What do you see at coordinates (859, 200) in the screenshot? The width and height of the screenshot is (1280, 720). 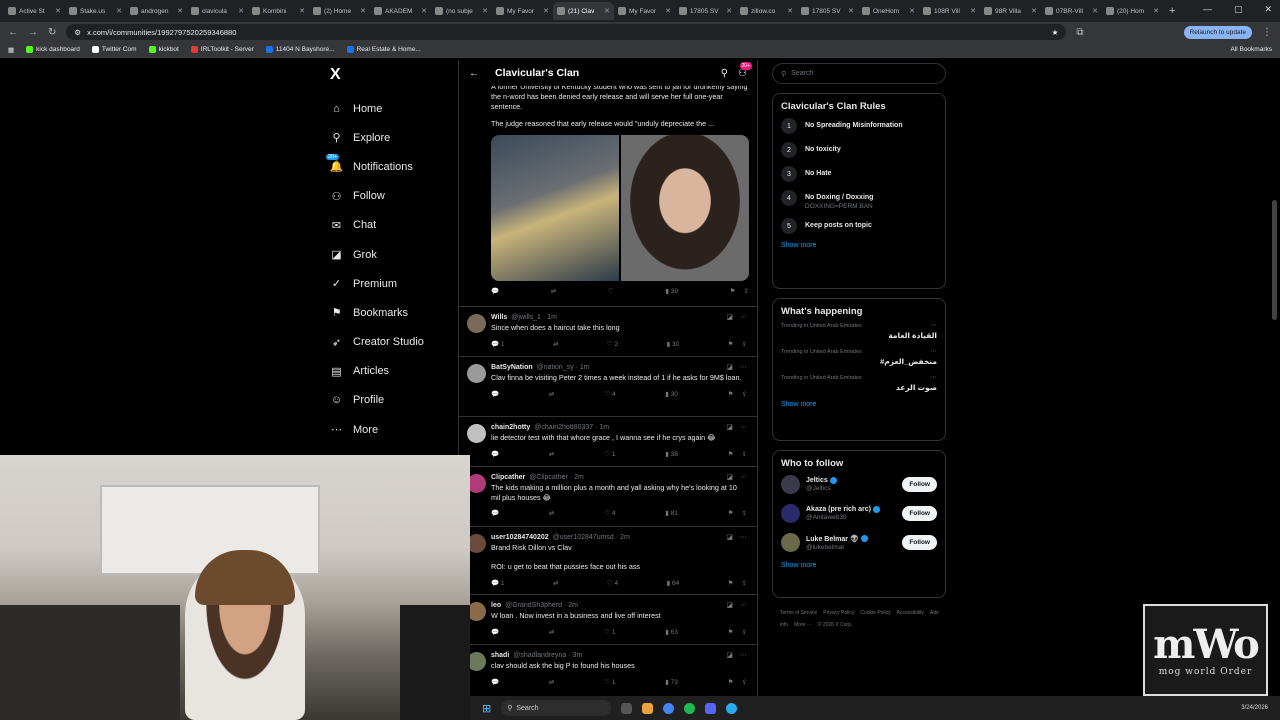 I see `rule-item: 4 No Doxing / Doxxing DOXXING=PERM BAN` at bounding box center [859, 200].